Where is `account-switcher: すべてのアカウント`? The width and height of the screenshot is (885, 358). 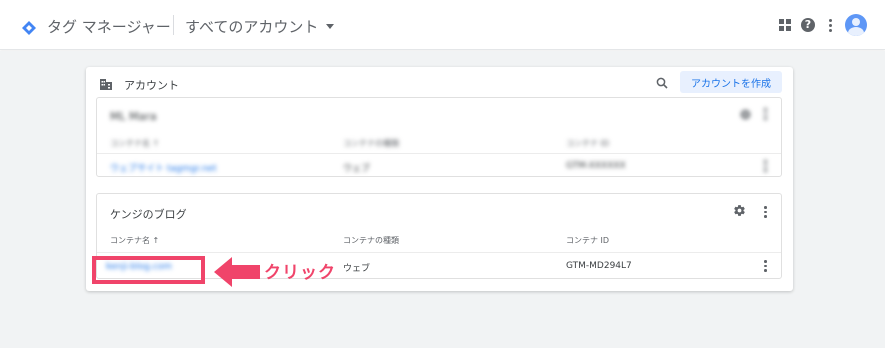 account-switcher: すべてのアカウント is located at coordinates (260, 26).